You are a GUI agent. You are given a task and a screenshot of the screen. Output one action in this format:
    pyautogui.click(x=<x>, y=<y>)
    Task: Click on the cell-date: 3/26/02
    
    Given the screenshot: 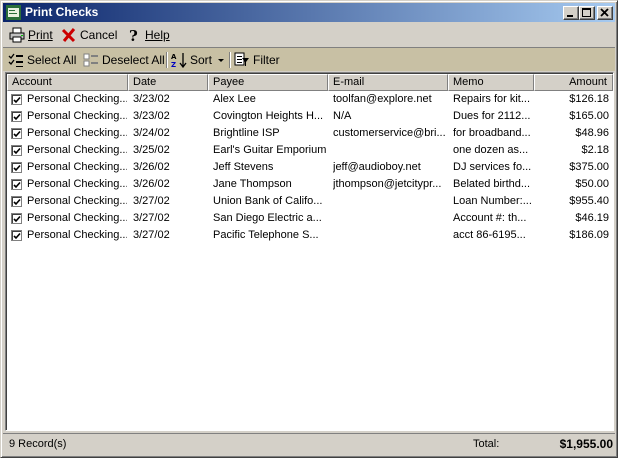 What is the action you would take?
    pyautogui.click(x=151, y=167)
    